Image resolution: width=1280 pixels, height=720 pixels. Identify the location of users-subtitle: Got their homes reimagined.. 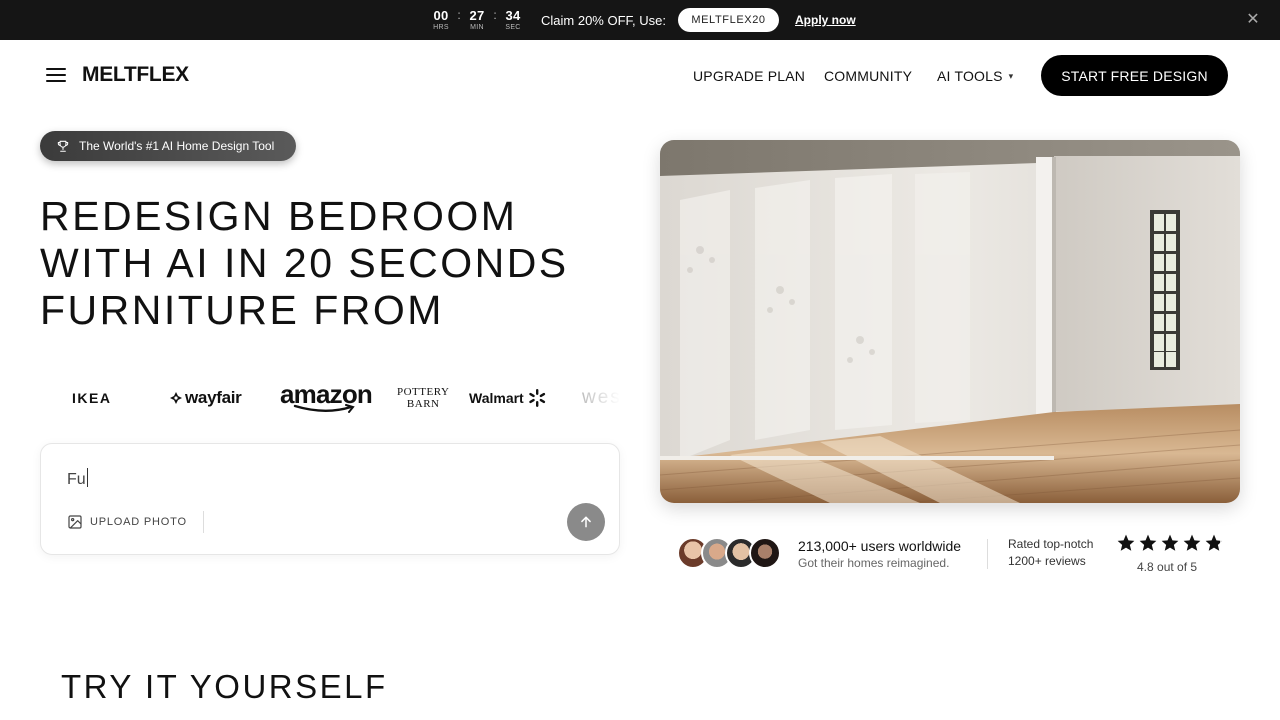
(874, 563).